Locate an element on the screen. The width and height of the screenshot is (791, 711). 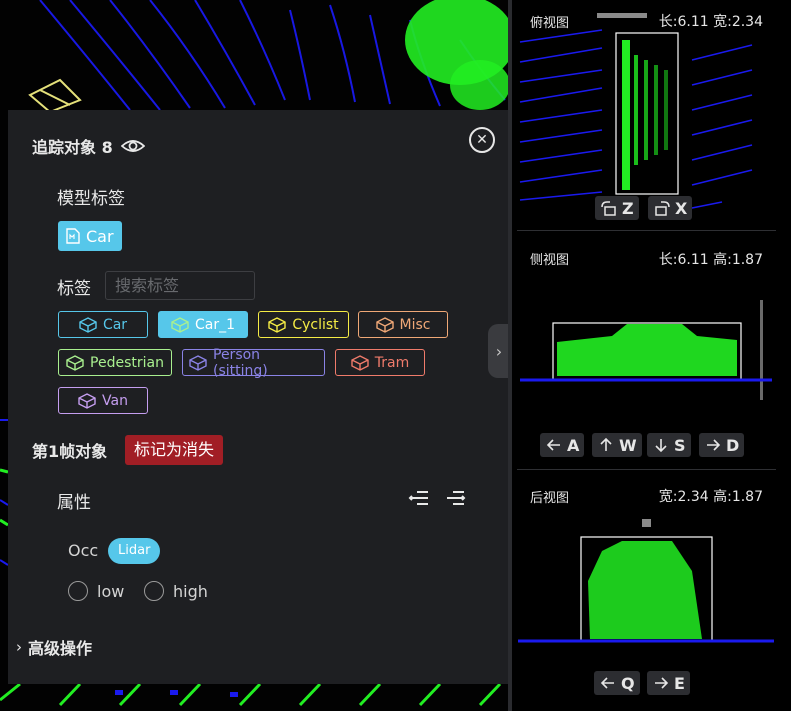
tag-chip: Van is located at coordinates (103, 400).